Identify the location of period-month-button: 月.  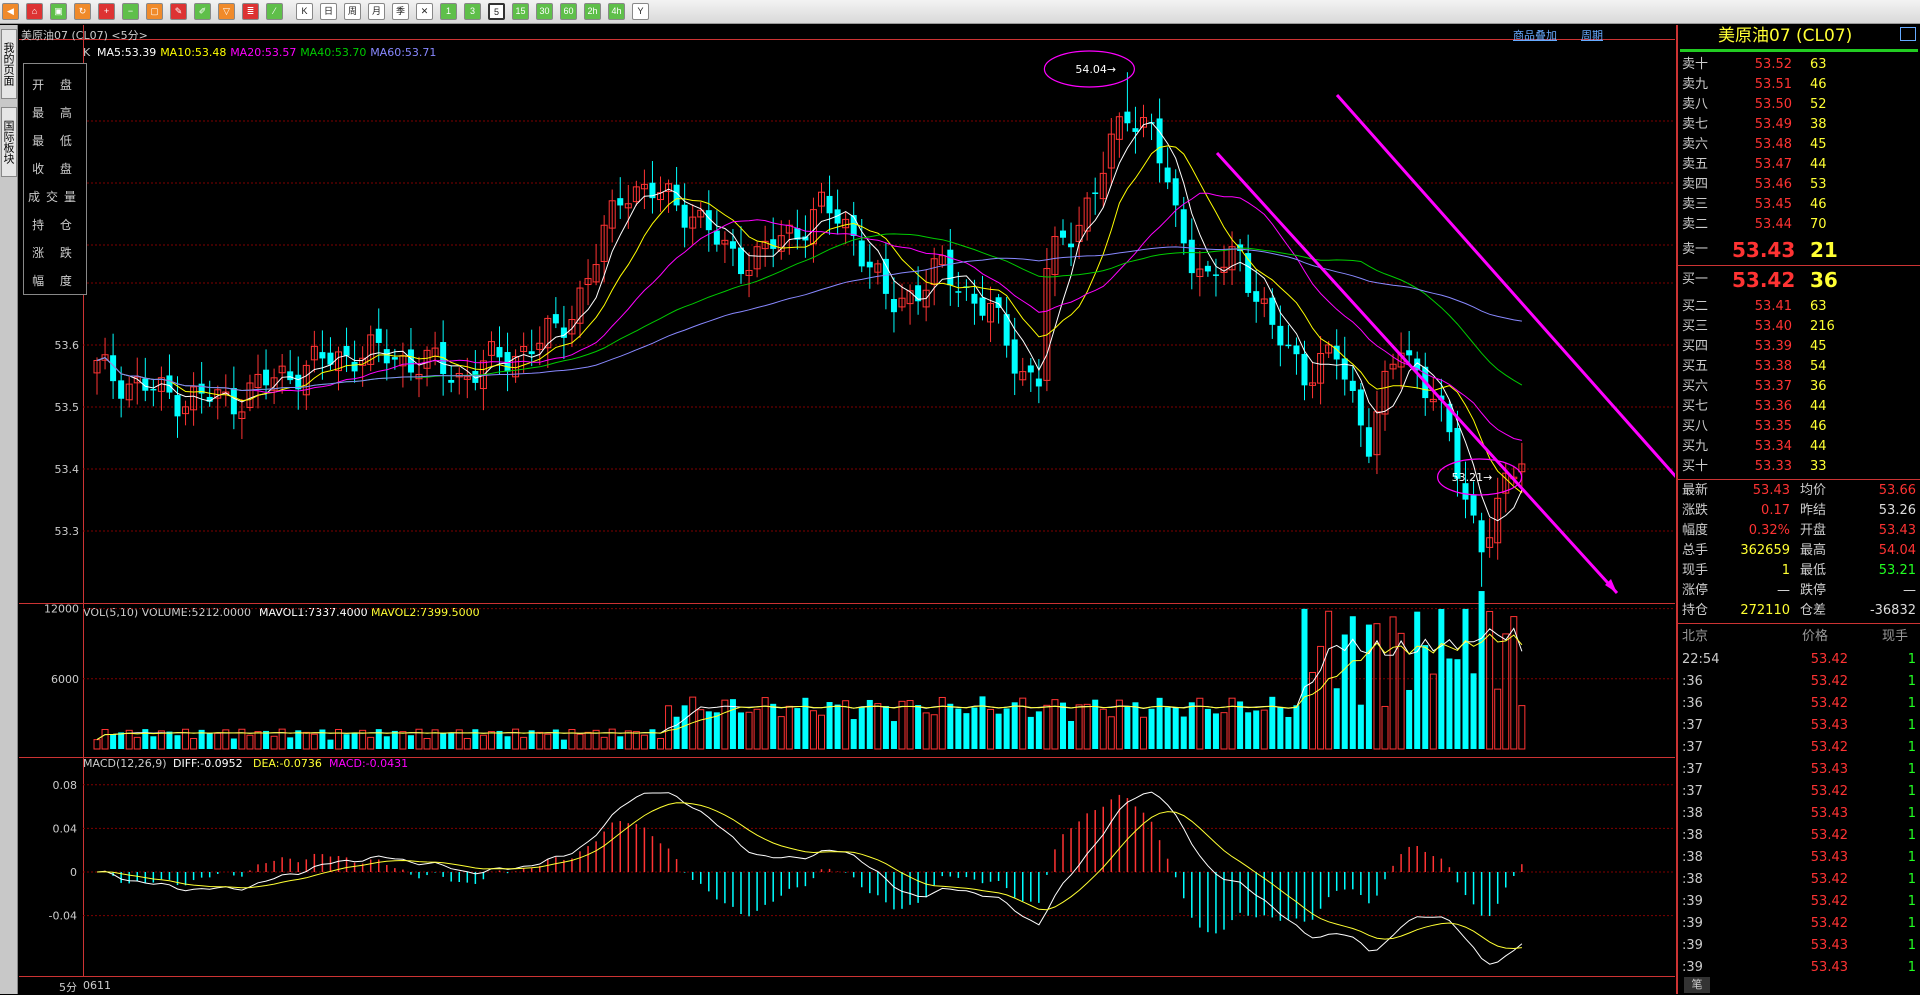
(376, 11).